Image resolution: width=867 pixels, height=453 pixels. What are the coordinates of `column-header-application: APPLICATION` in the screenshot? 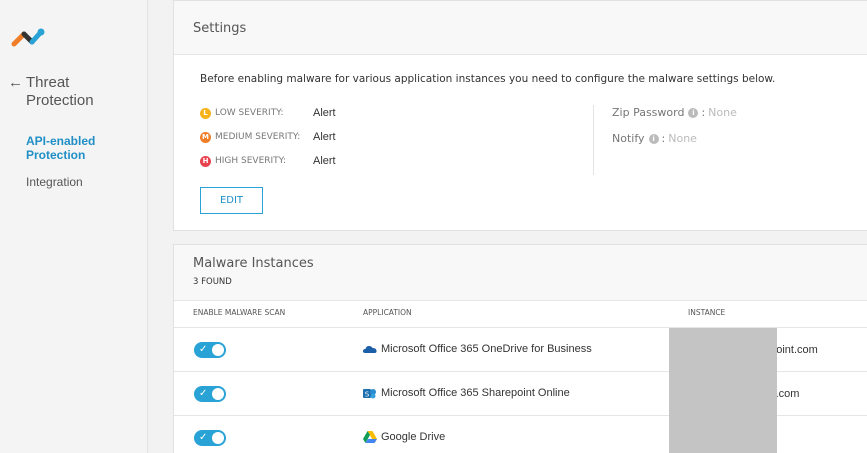 It's located at (387, 312).